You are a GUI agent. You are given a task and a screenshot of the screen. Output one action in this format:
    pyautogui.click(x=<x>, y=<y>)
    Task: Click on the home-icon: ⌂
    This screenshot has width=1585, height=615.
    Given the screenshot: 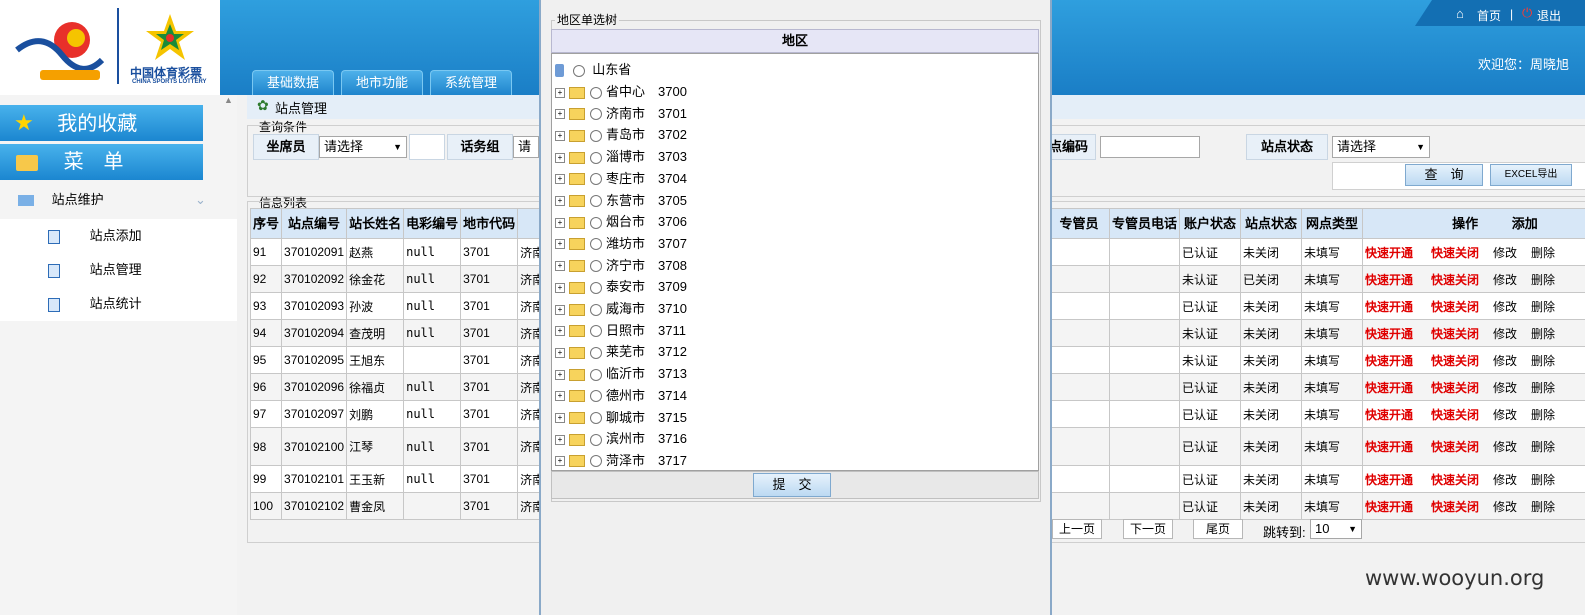 What is the action you would take?
    pyautogui.click(x=1460, y=13)
    